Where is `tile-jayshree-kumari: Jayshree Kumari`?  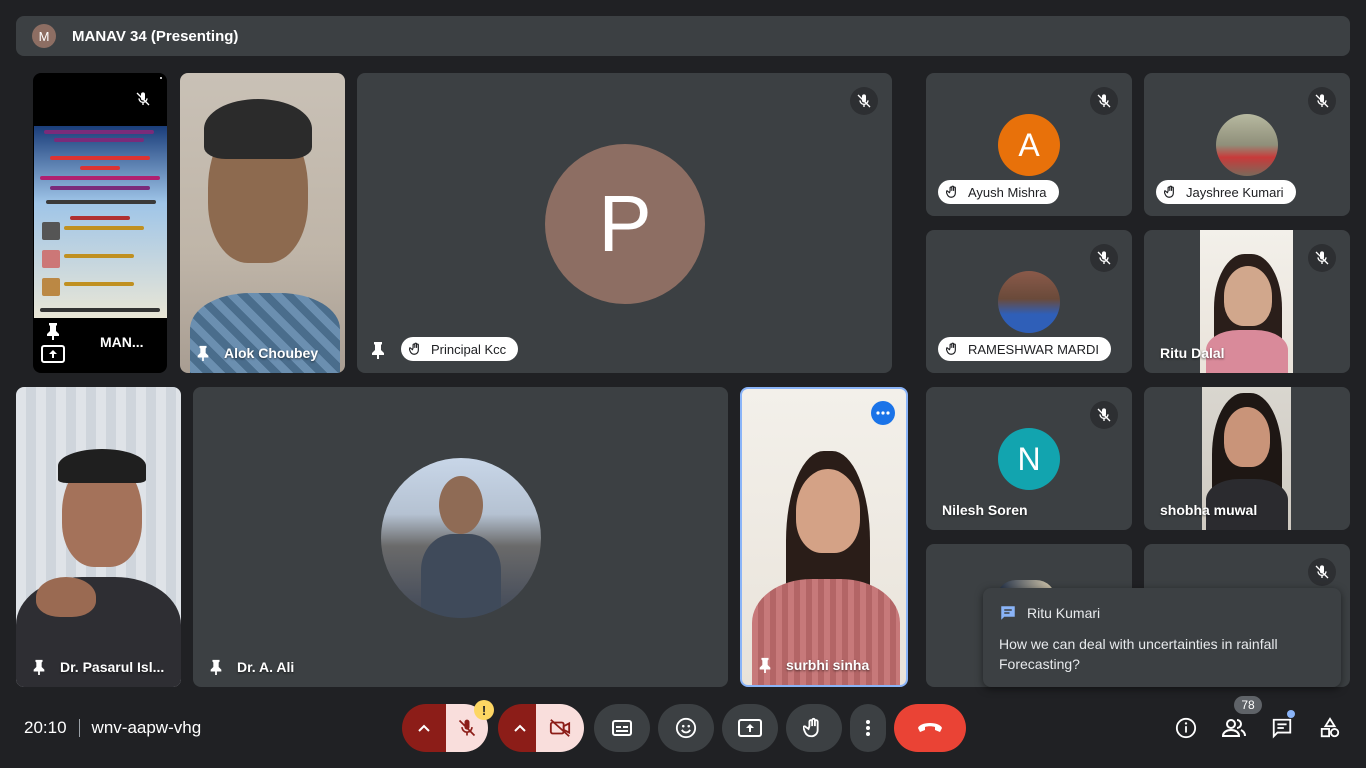 tile-jayshree-kumari: Jayshree Kumari is located at coordinates (1247, 144).